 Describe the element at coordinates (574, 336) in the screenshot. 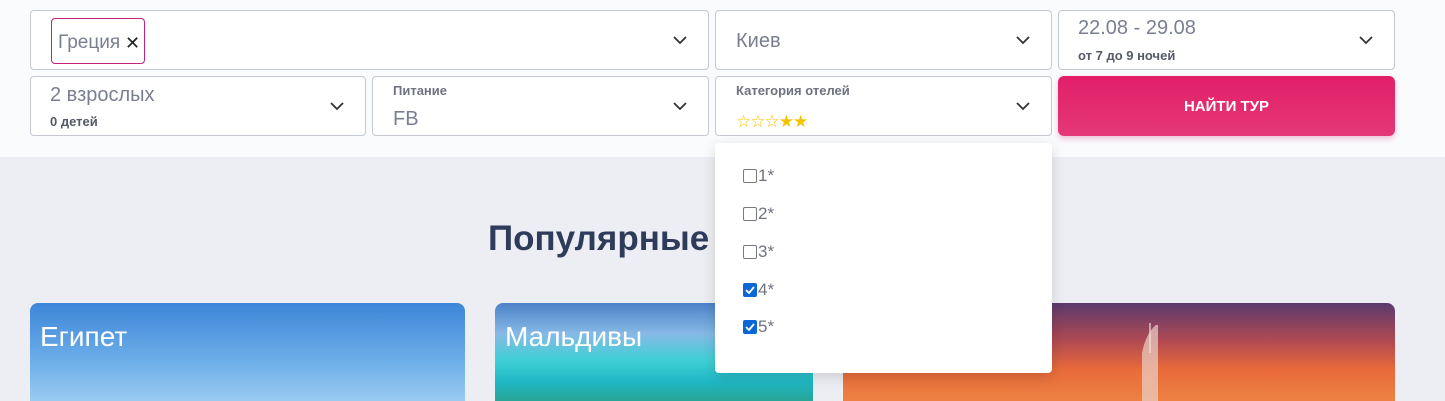

I see `card-title: Мальдивы` at that location.